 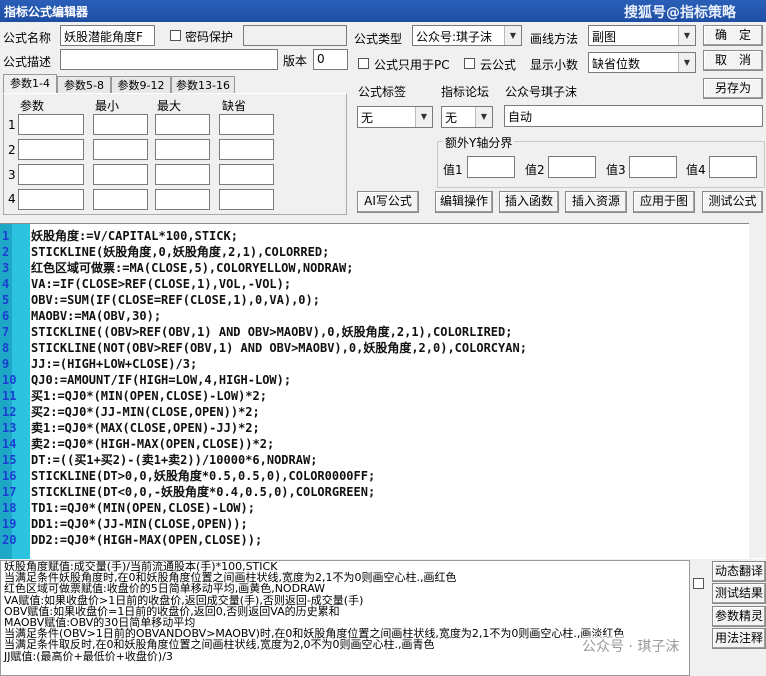 What do you see at coordinates (698, 583) in the screenshot?
I see `description-toggle-checkbox` at bounding box center [698, 583].